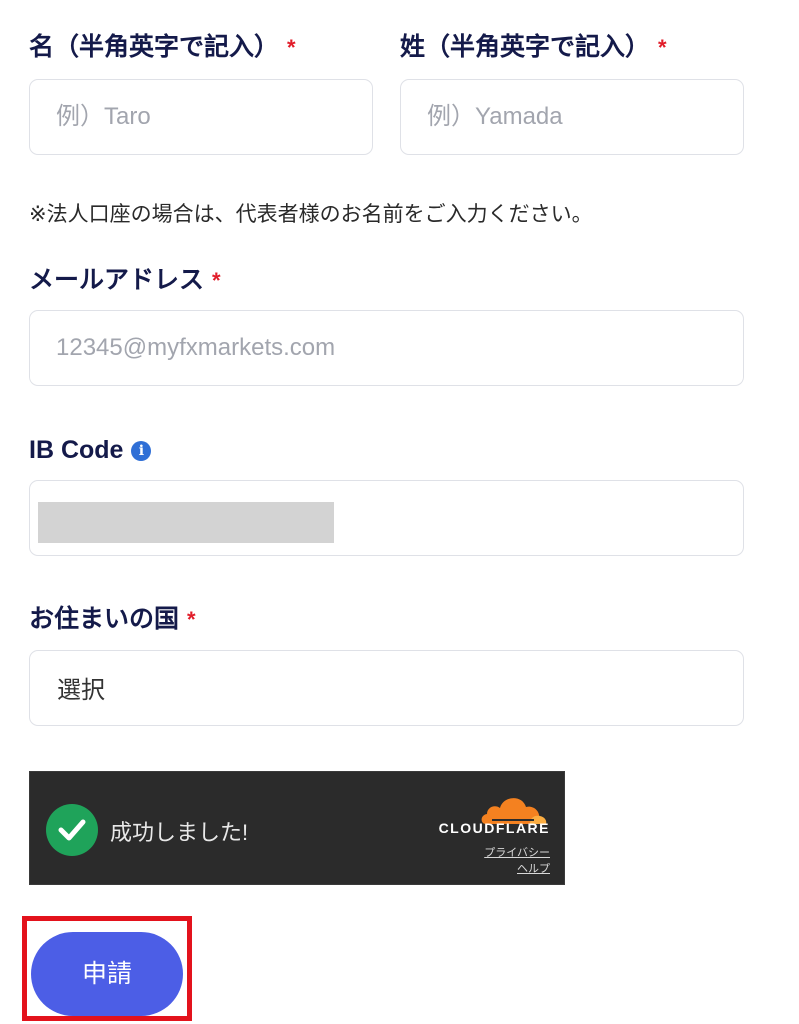  I want to click on info-circle-icon: i, so click(141, 451).